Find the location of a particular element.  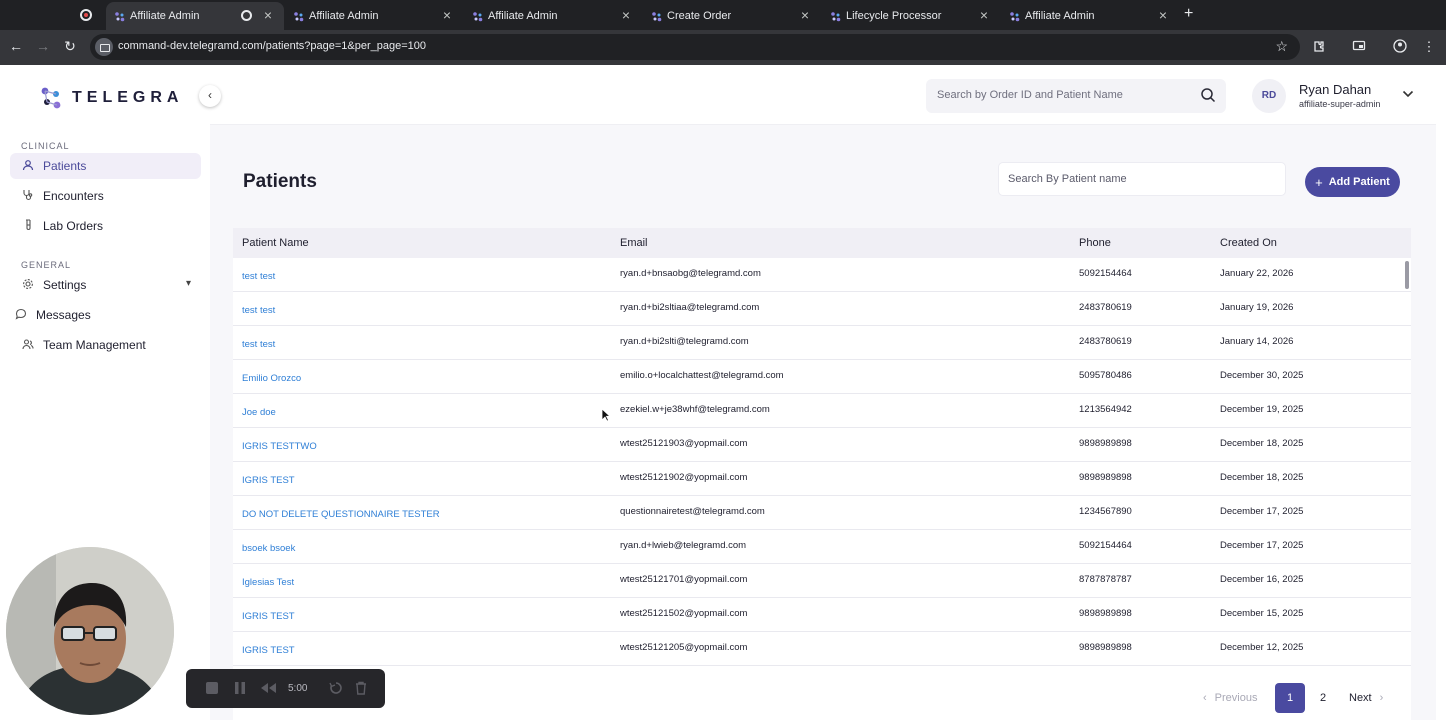

add-patient-label: Add Patient is located at coordinates (1359, 182).